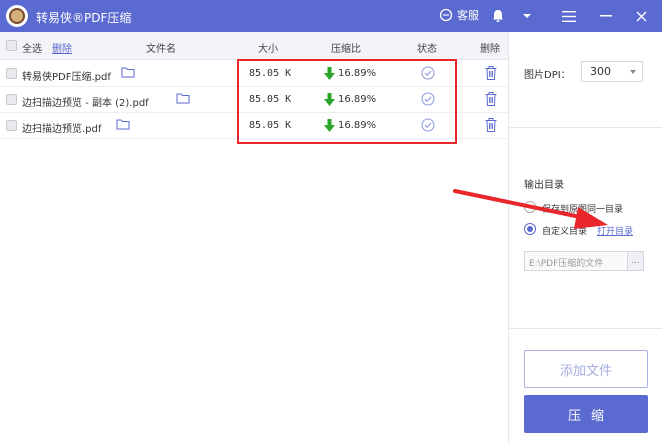  What do you see at coordinates (446, 15) in the screenshot?
I see `headset-icon` at bounding box center [446, 15].